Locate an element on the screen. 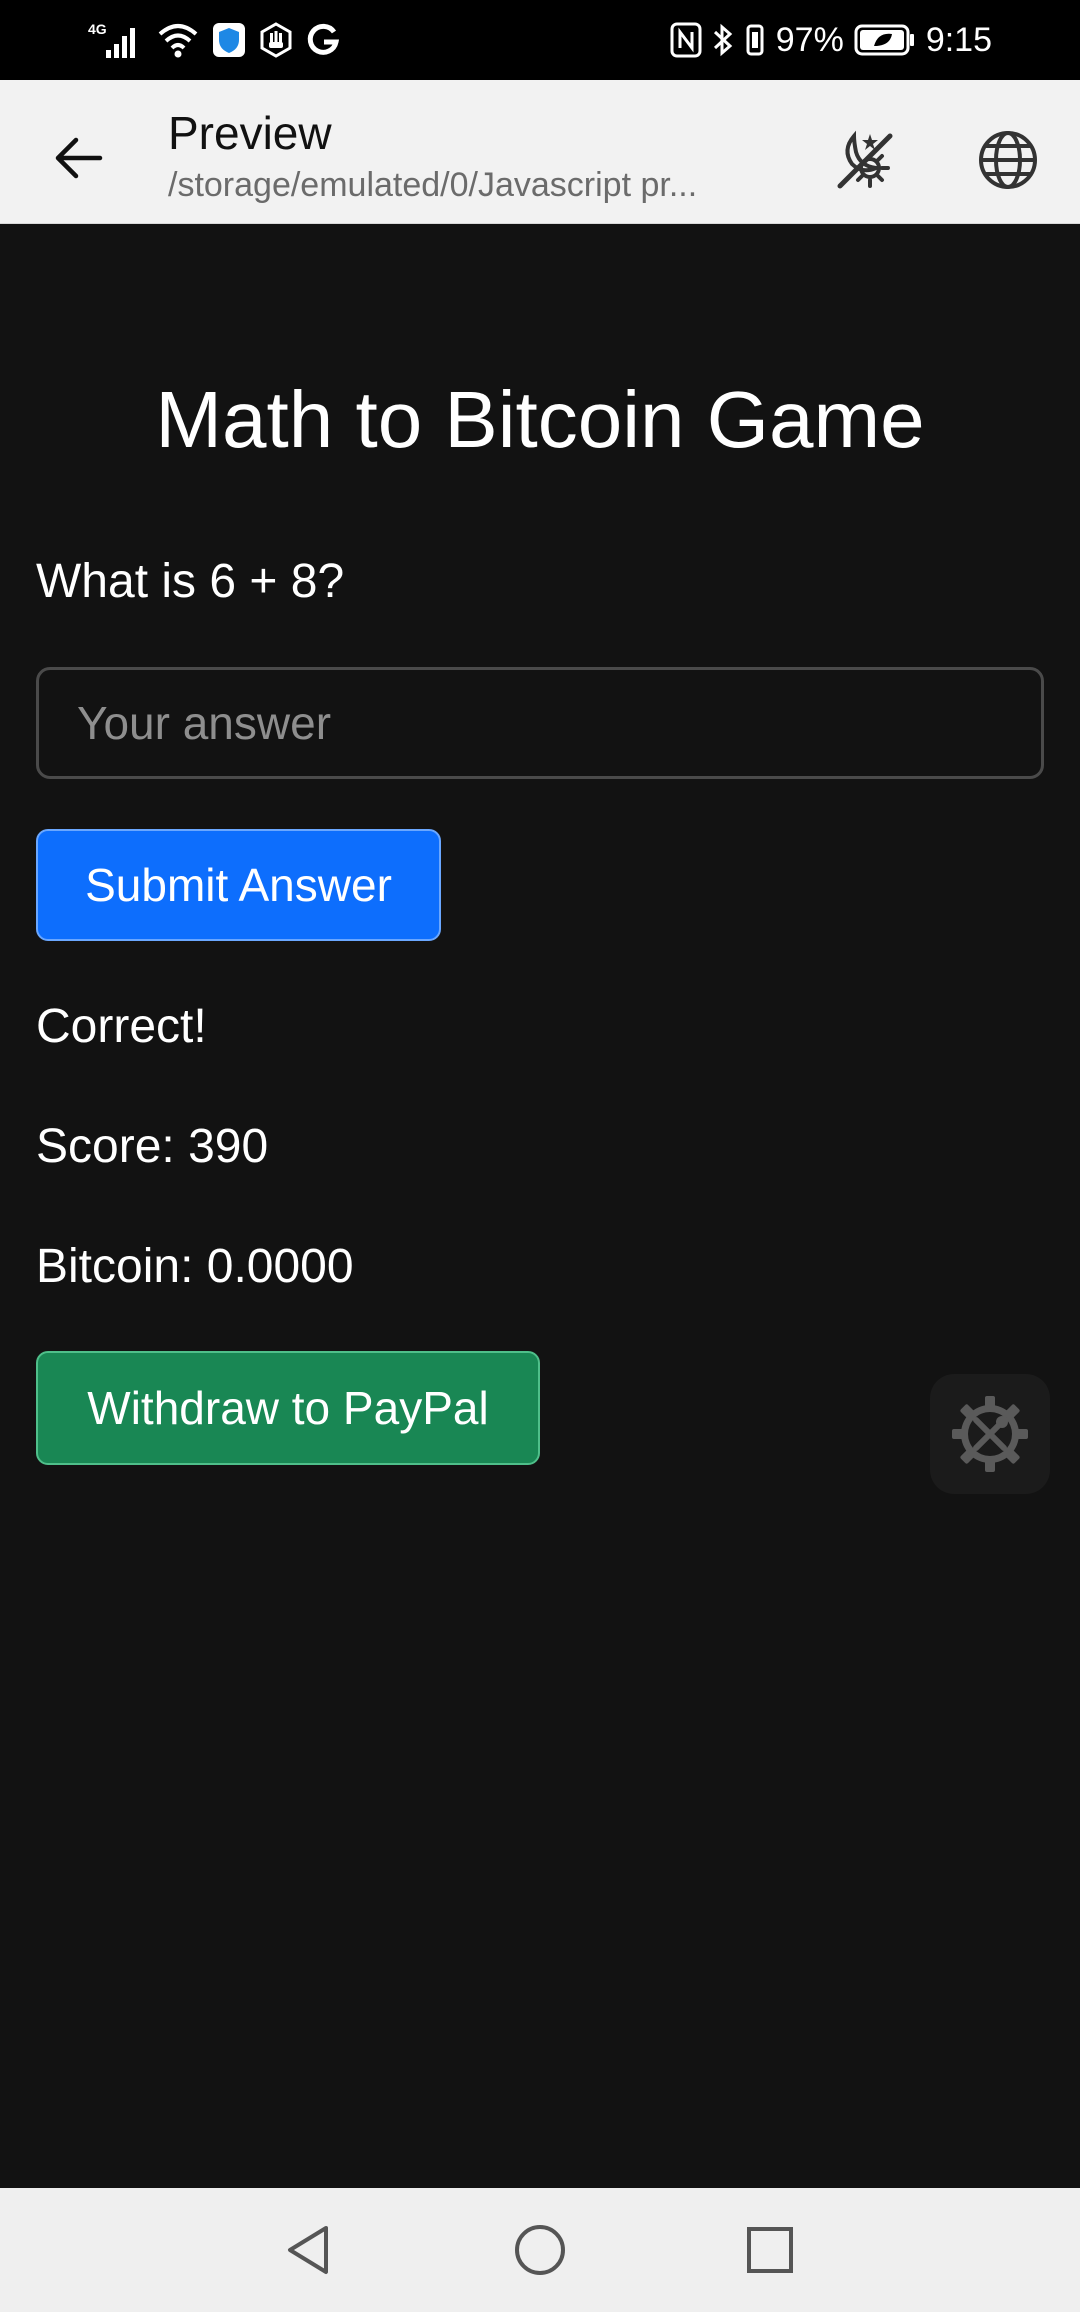  back-button is located at coordinates (78, 158).